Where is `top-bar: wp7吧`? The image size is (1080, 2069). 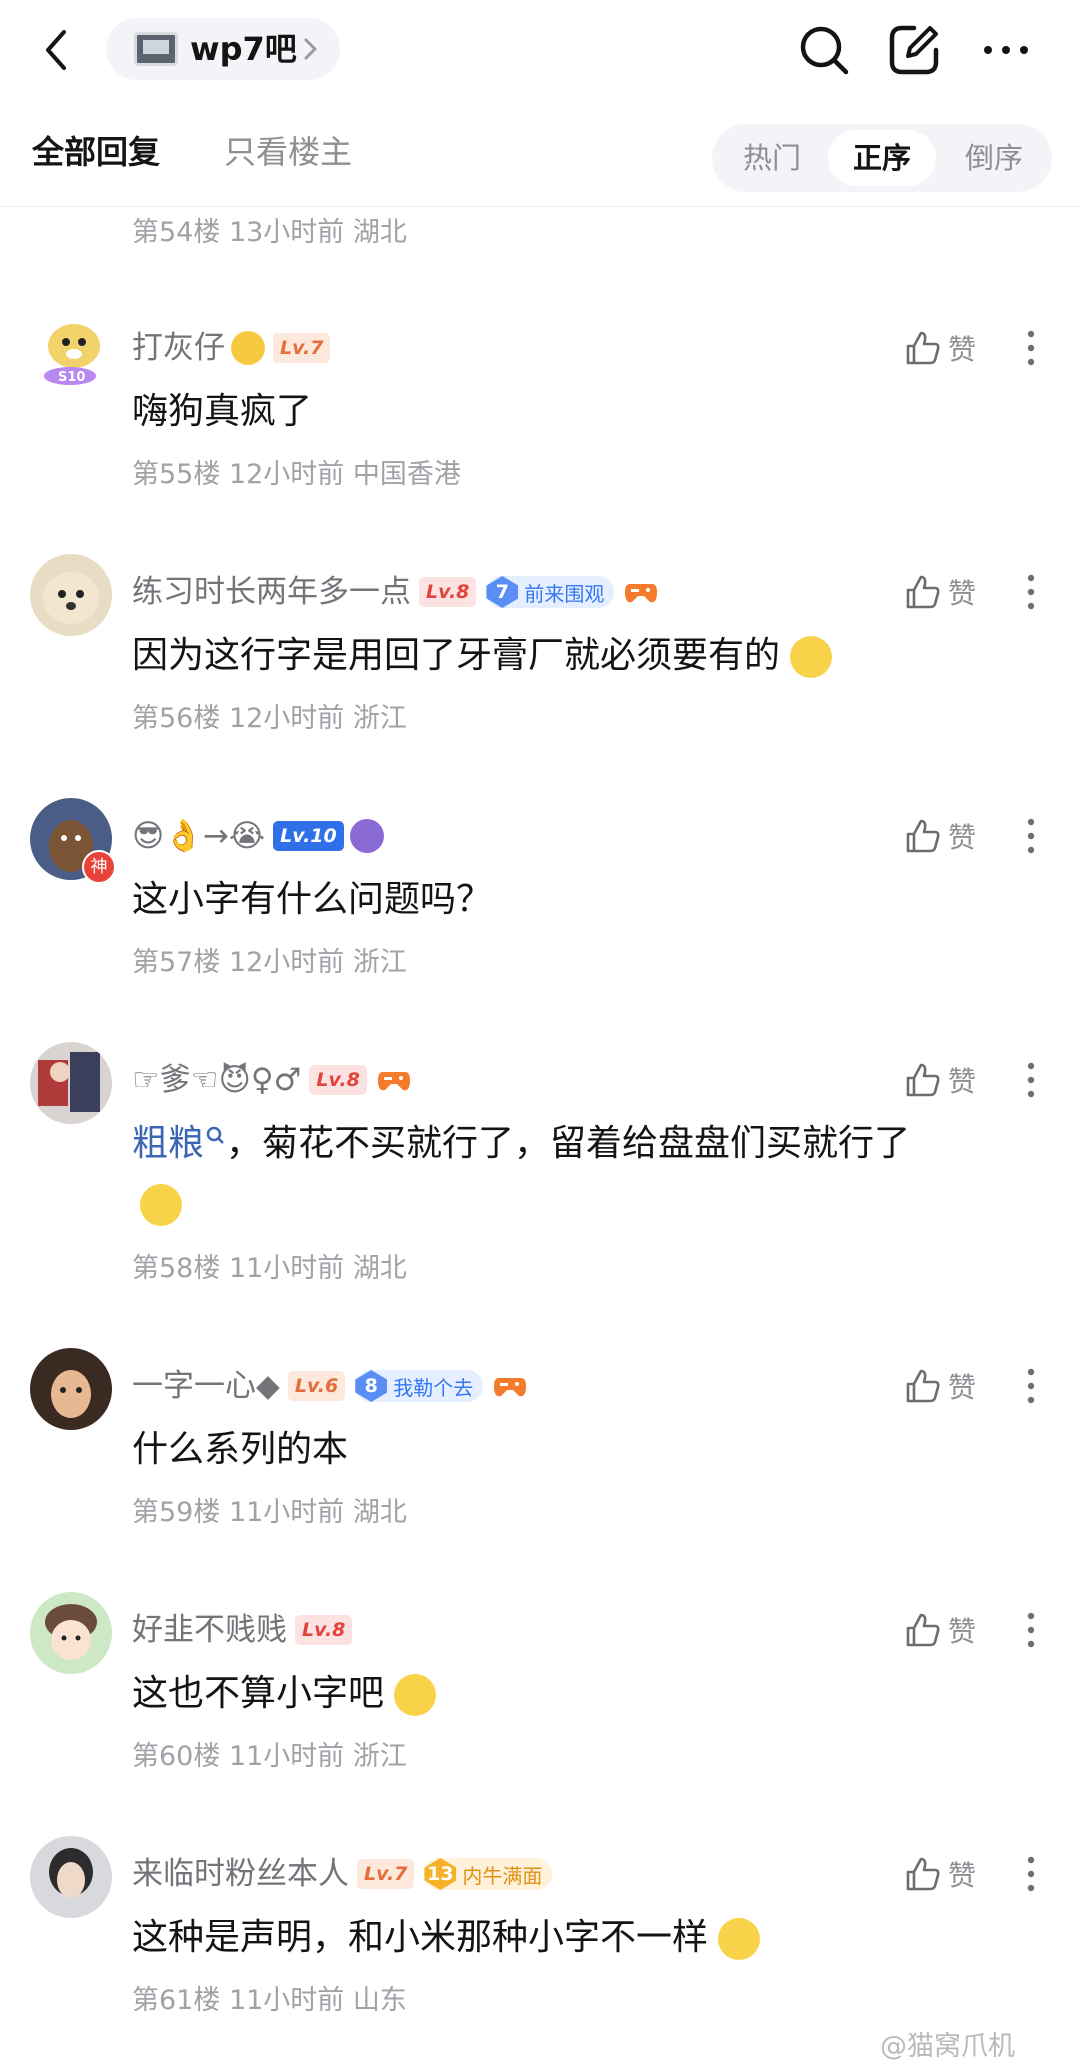 top-bar: wp7吧 is located at coordinates (540, 50).